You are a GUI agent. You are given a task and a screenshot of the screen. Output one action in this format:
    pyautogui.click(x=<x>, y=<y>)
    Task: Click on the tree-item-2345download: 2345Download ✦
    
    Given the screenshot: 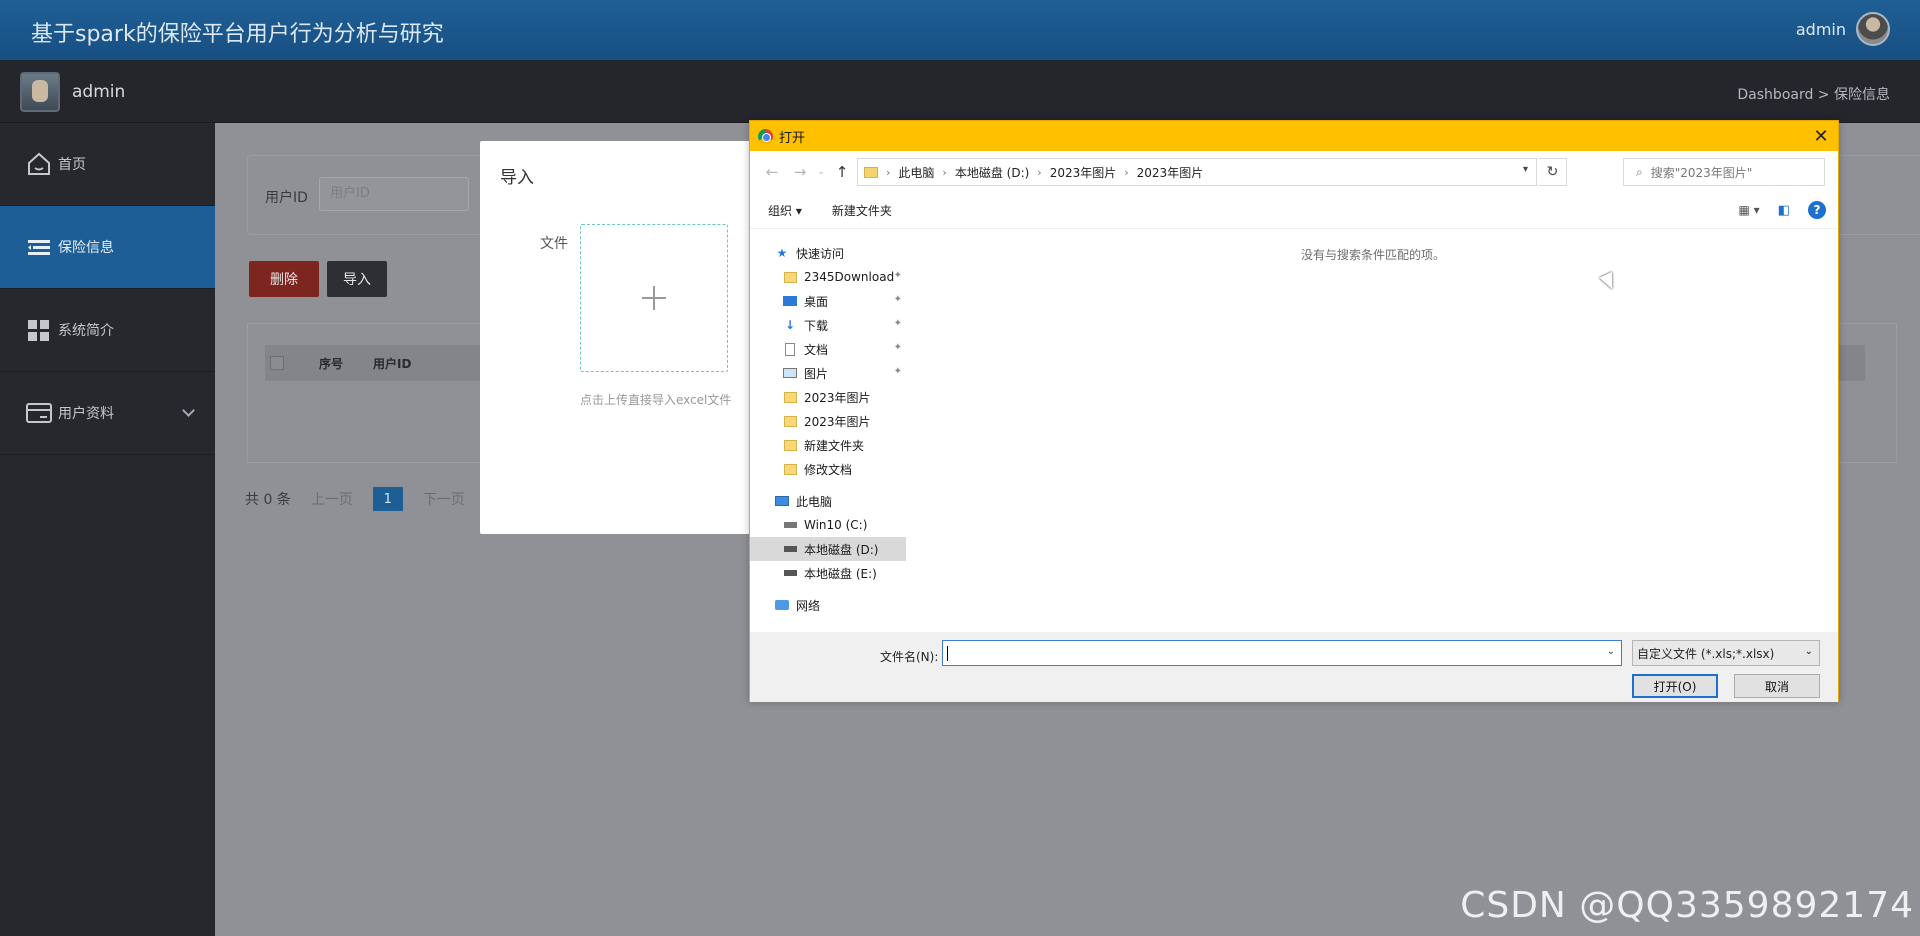 What is the action you would take?
    pyautogui.click(x=828, y=277)
    